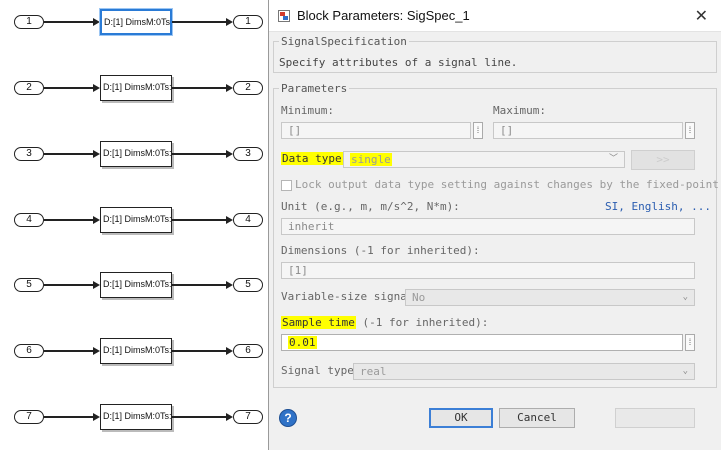 The width and height of the screenshot is (721, 450). Describe the element at coordinates (519, 110) in the screenshot. I see `maximum-label: Maximum:` at that location.